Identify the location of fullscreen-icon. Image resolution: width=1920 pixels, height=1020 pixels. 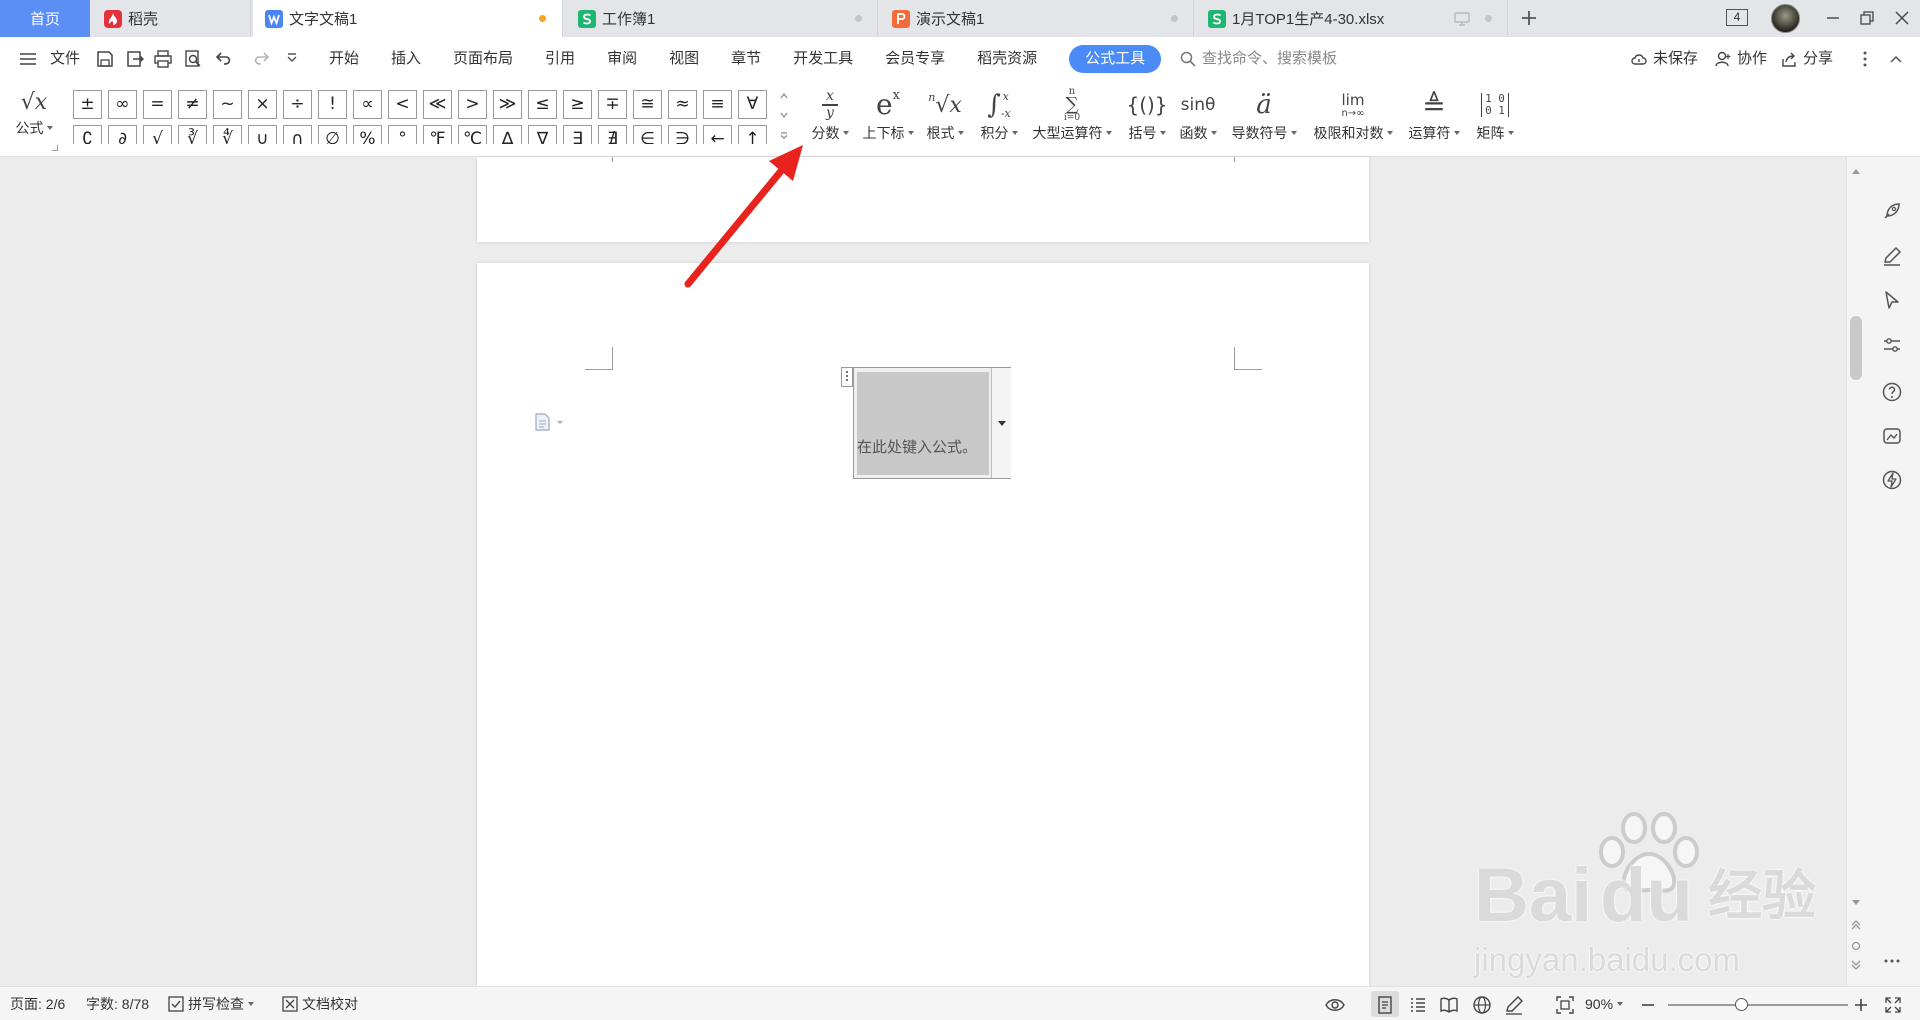
(1893, 1005).